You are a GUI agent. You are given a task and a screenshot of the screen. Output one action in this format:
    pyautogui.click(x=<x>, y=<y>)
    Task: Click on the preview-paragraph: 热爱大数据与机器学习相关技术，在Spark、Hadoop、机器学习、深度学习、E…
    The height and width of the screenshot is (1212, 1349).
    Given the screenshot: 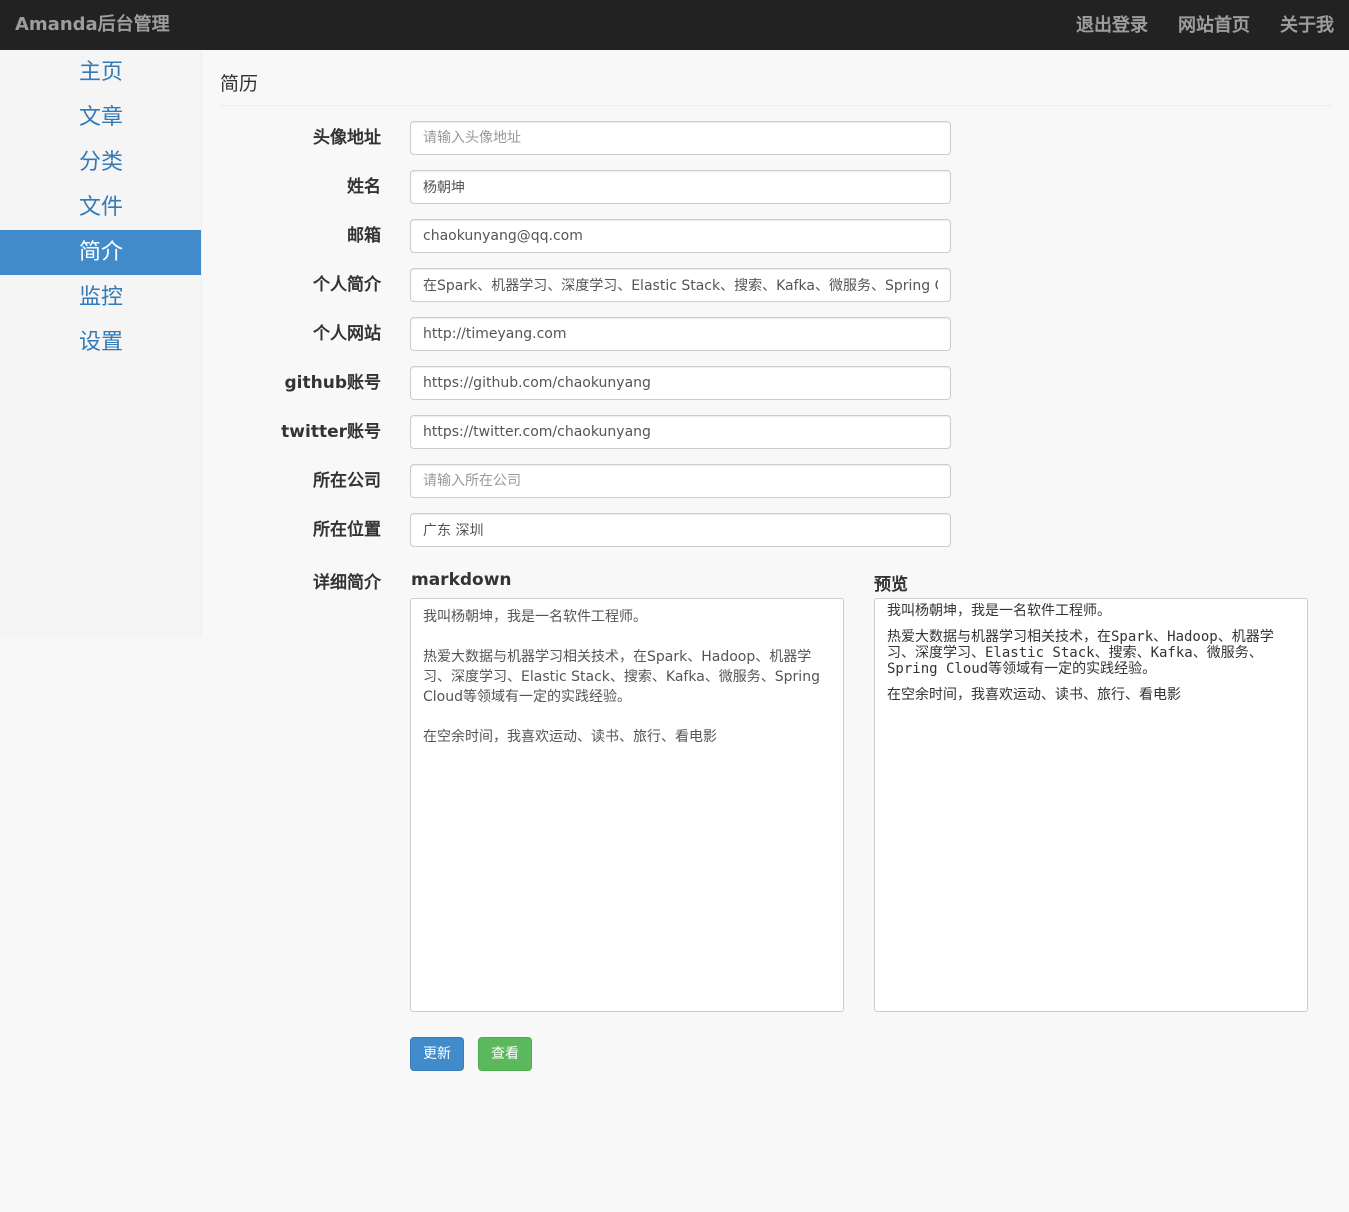 What is the action you would take?
    pyautogui.click(x=1080, y=653)
    